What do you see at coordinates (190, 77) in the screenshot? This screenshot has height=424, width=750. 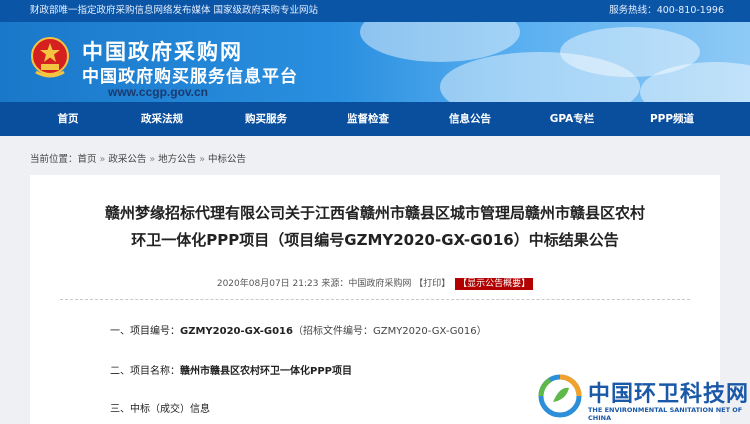 I see `site-subtitle: 中国政府购买服务信息平台` at bounding box center [190, 77].